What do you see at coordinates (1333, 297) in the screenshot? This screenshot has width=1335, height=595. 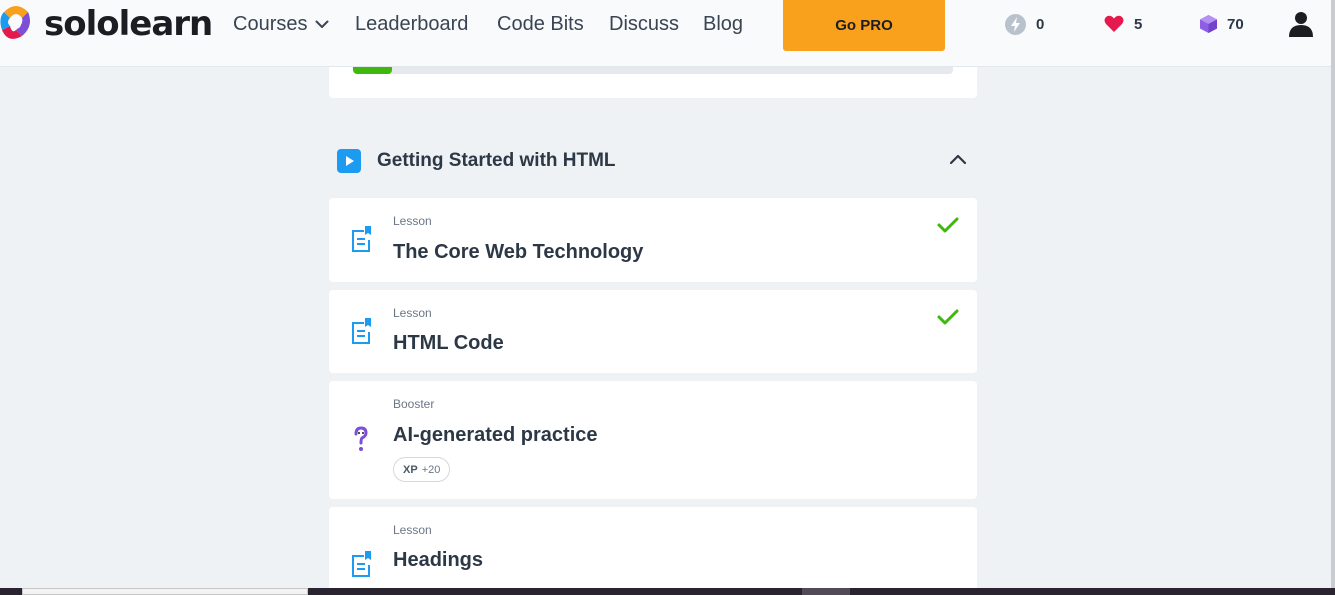 I see `scrollbar` at bounding box center [1333, 297].